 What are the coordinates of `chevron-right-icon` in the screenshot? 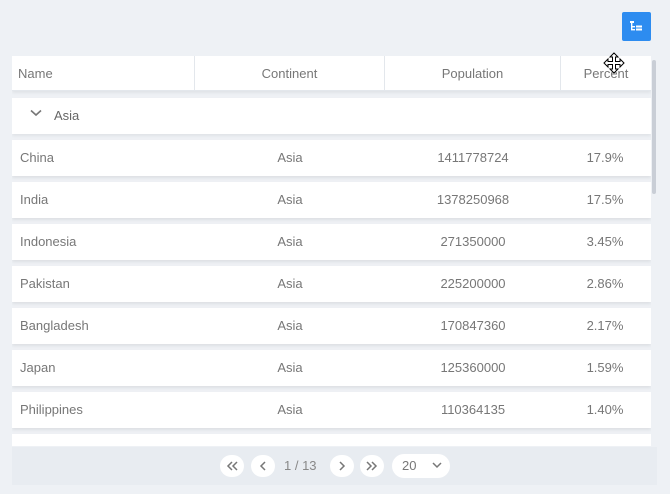 It's located at (342, 466).